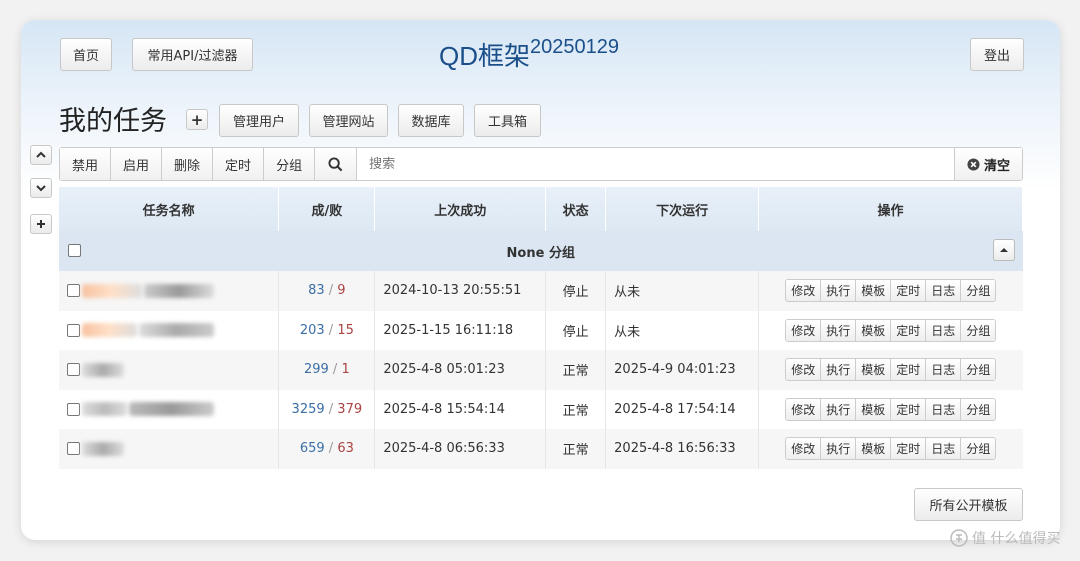  What do you see at coordinates (460, 370) in the screenshot?
I see `last-success-cell: 2025-4-8 05:01:23` at bounding box center [460, 370].